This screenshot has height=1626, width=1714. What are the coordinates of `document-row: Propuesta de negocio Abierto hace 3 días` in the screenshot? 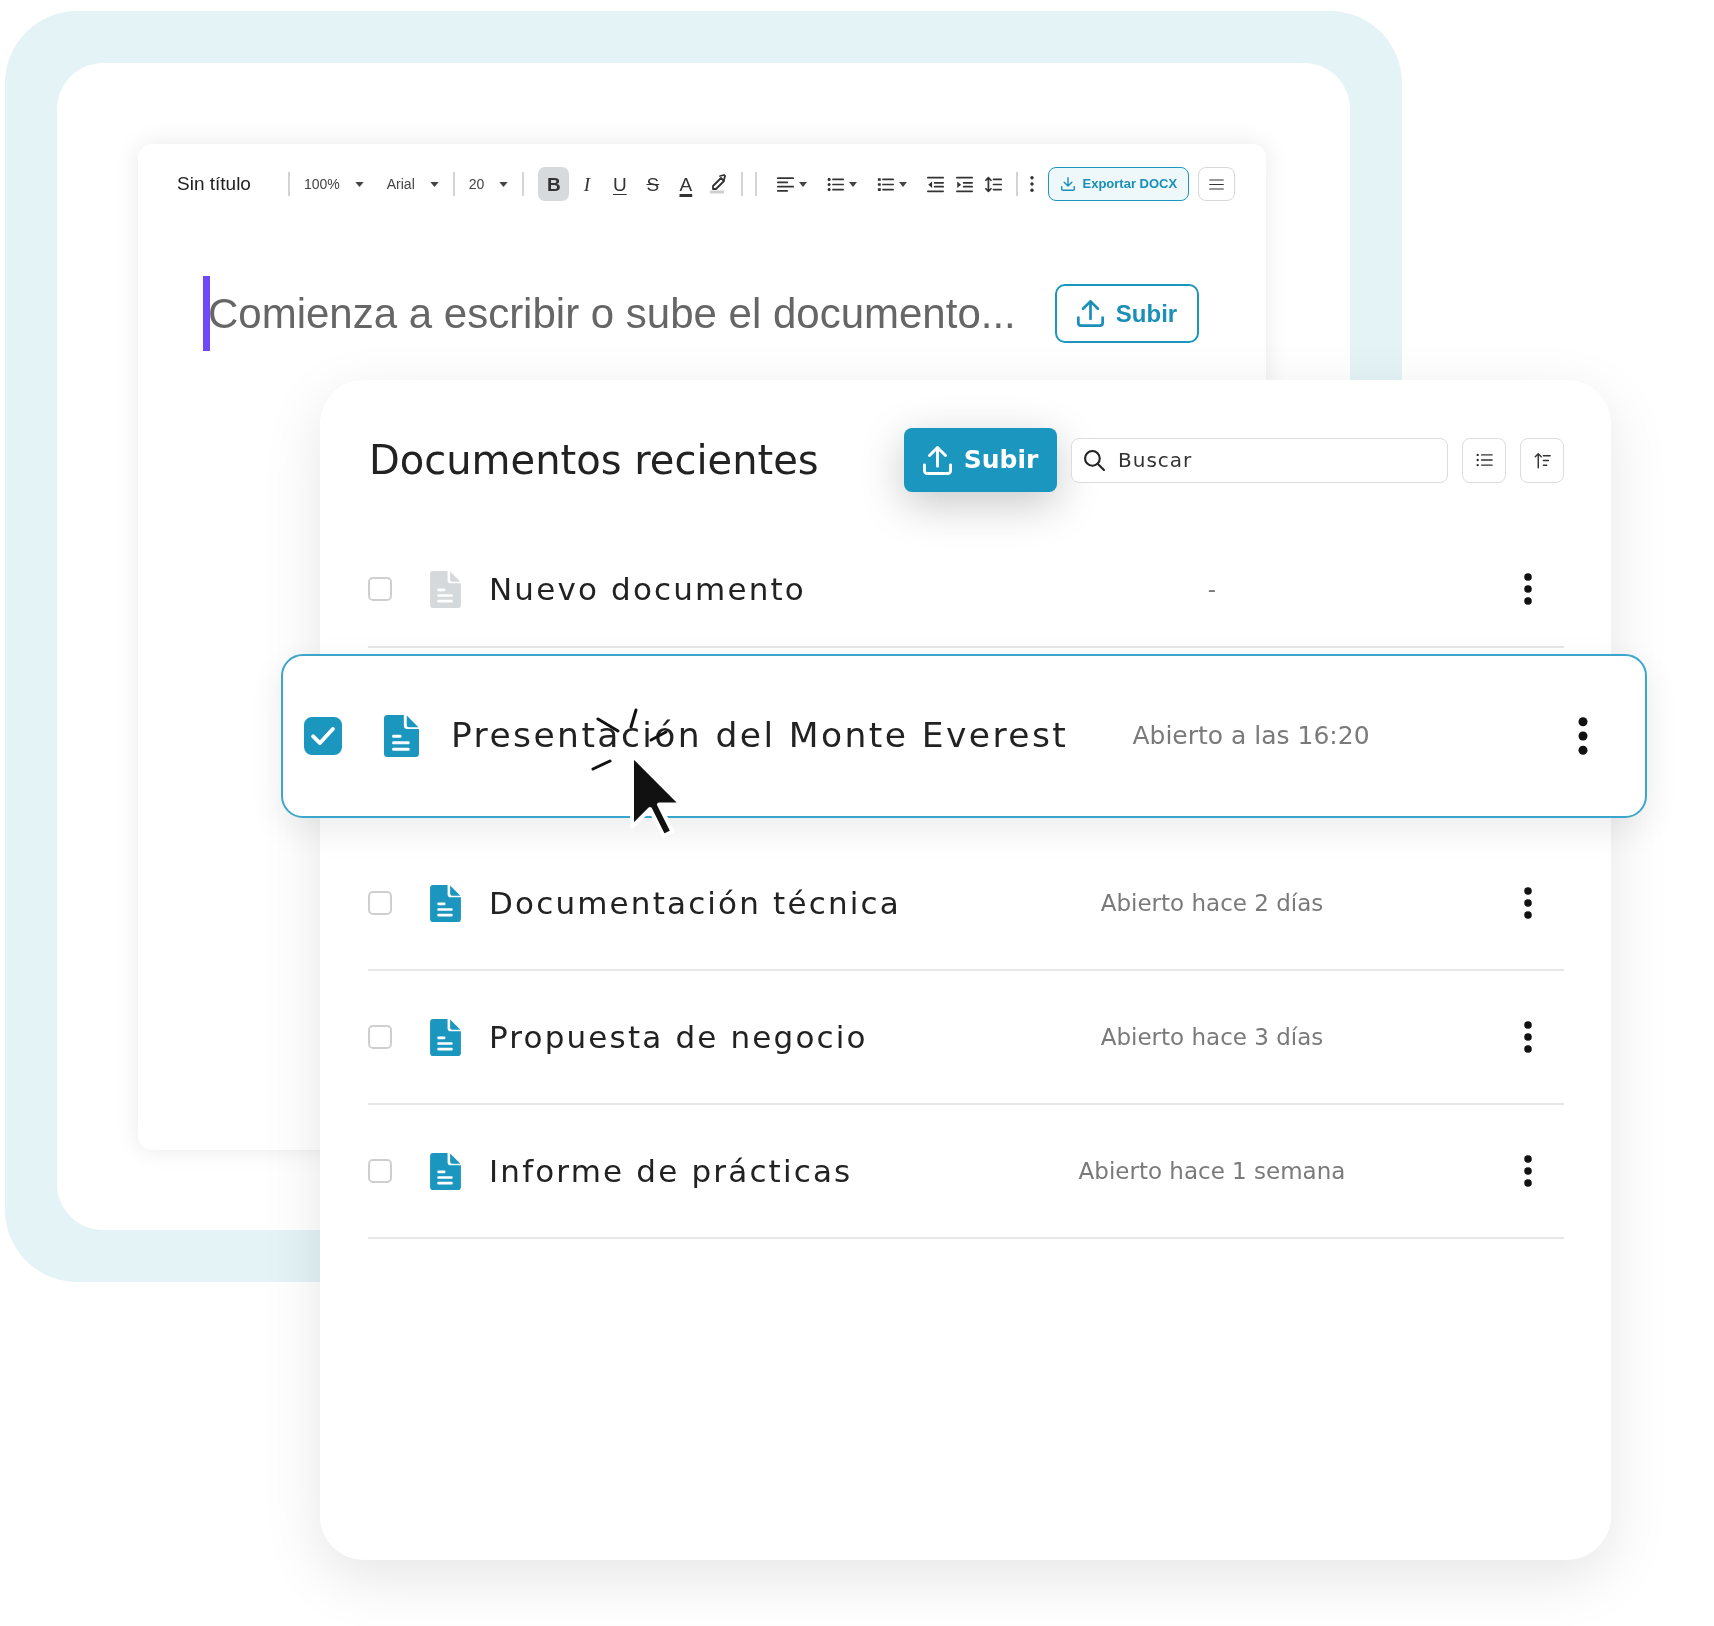 It's located at (966, 1038).